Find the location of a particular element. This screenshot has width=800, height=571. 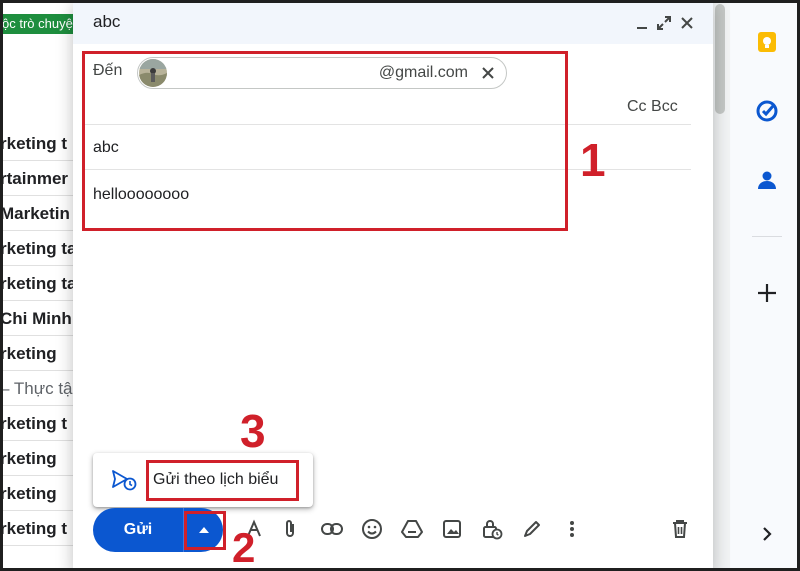

annotation-step2: 2 is located at coordinates (244, 547).